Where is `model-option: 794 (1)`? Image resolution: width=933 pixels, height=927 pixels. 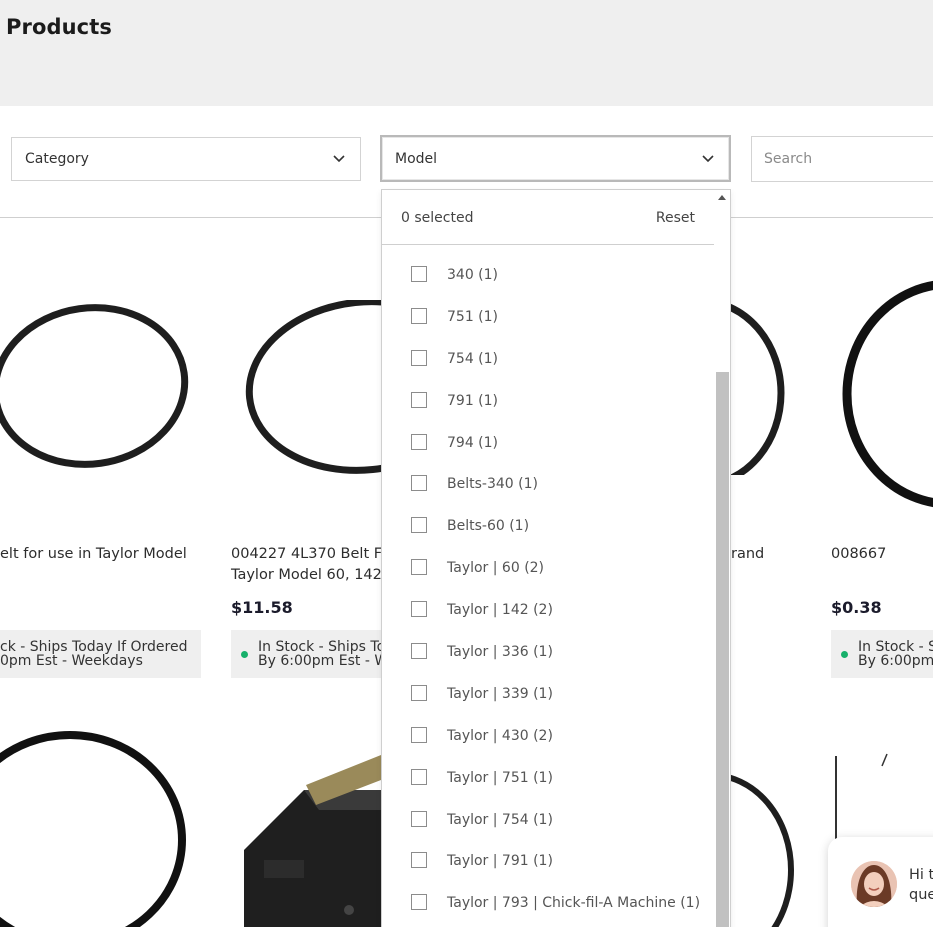
model-option: 794 (1) is located at coordinates (548, 445).